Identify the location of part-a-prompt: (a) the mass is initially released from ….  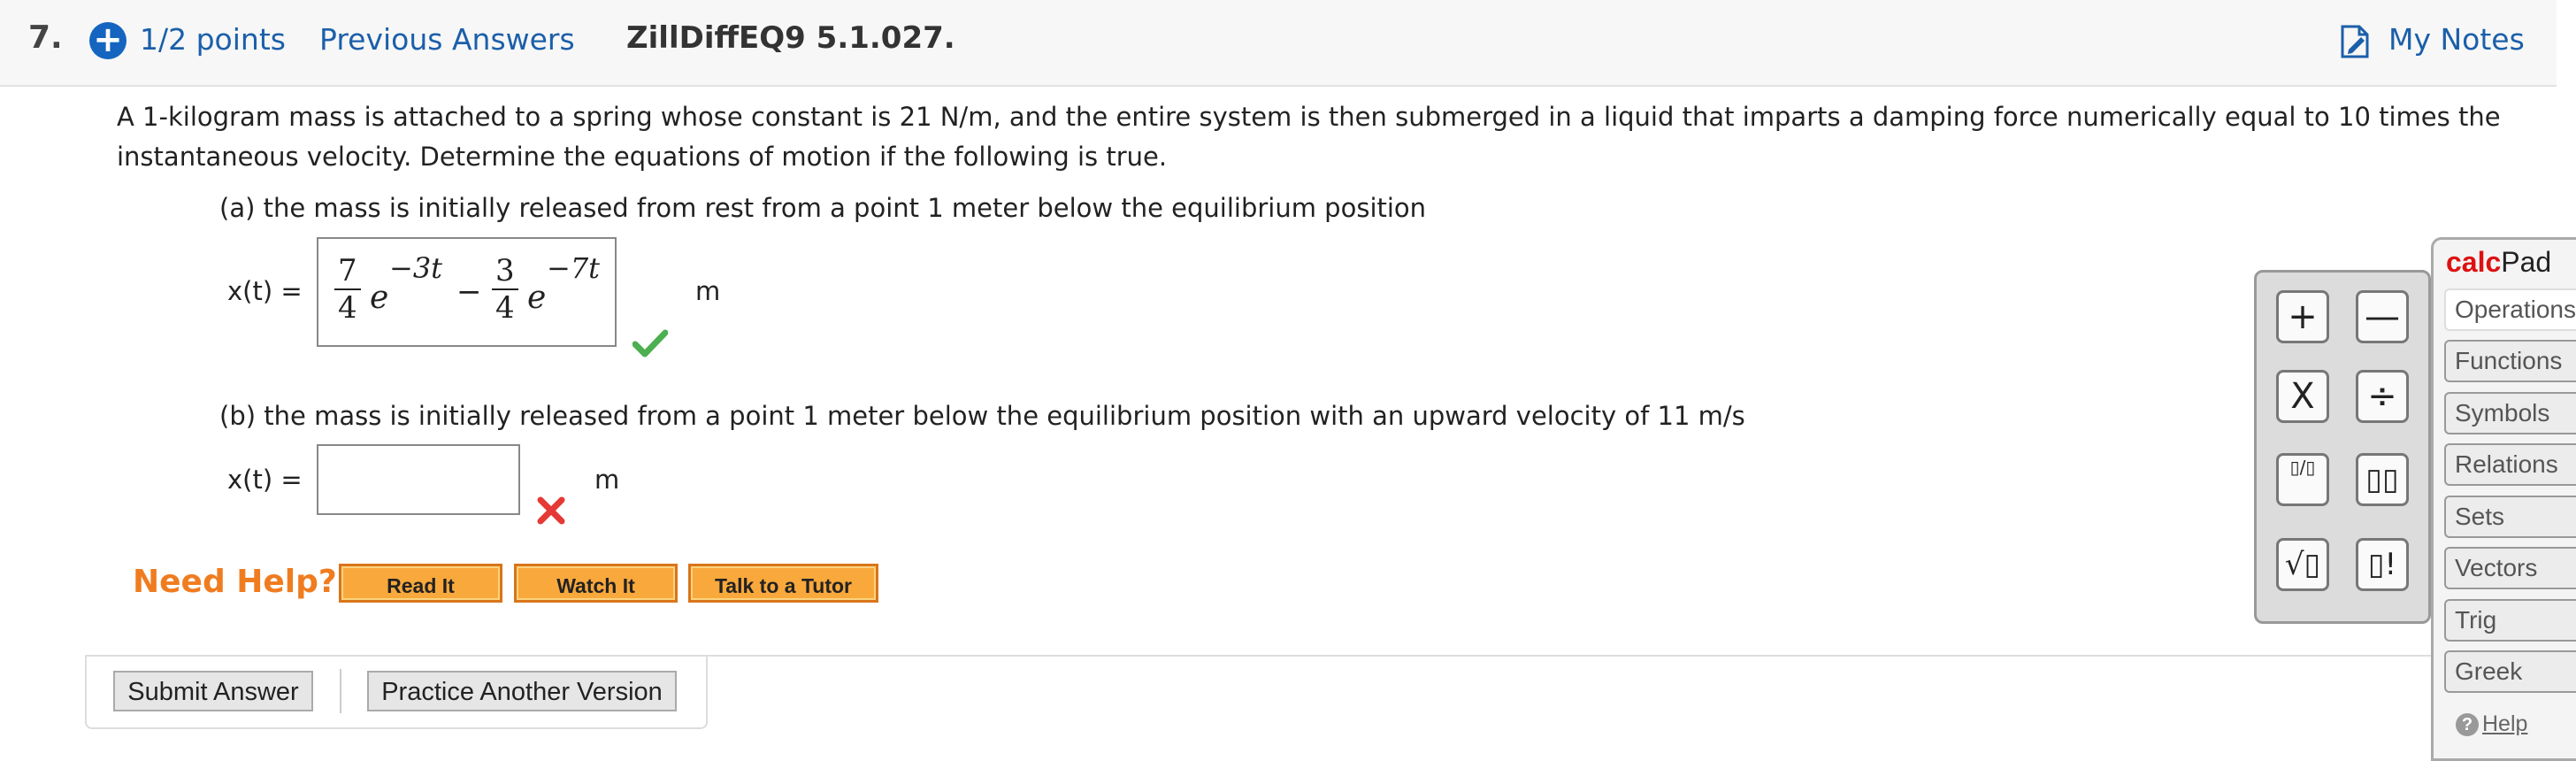
(823, 208).